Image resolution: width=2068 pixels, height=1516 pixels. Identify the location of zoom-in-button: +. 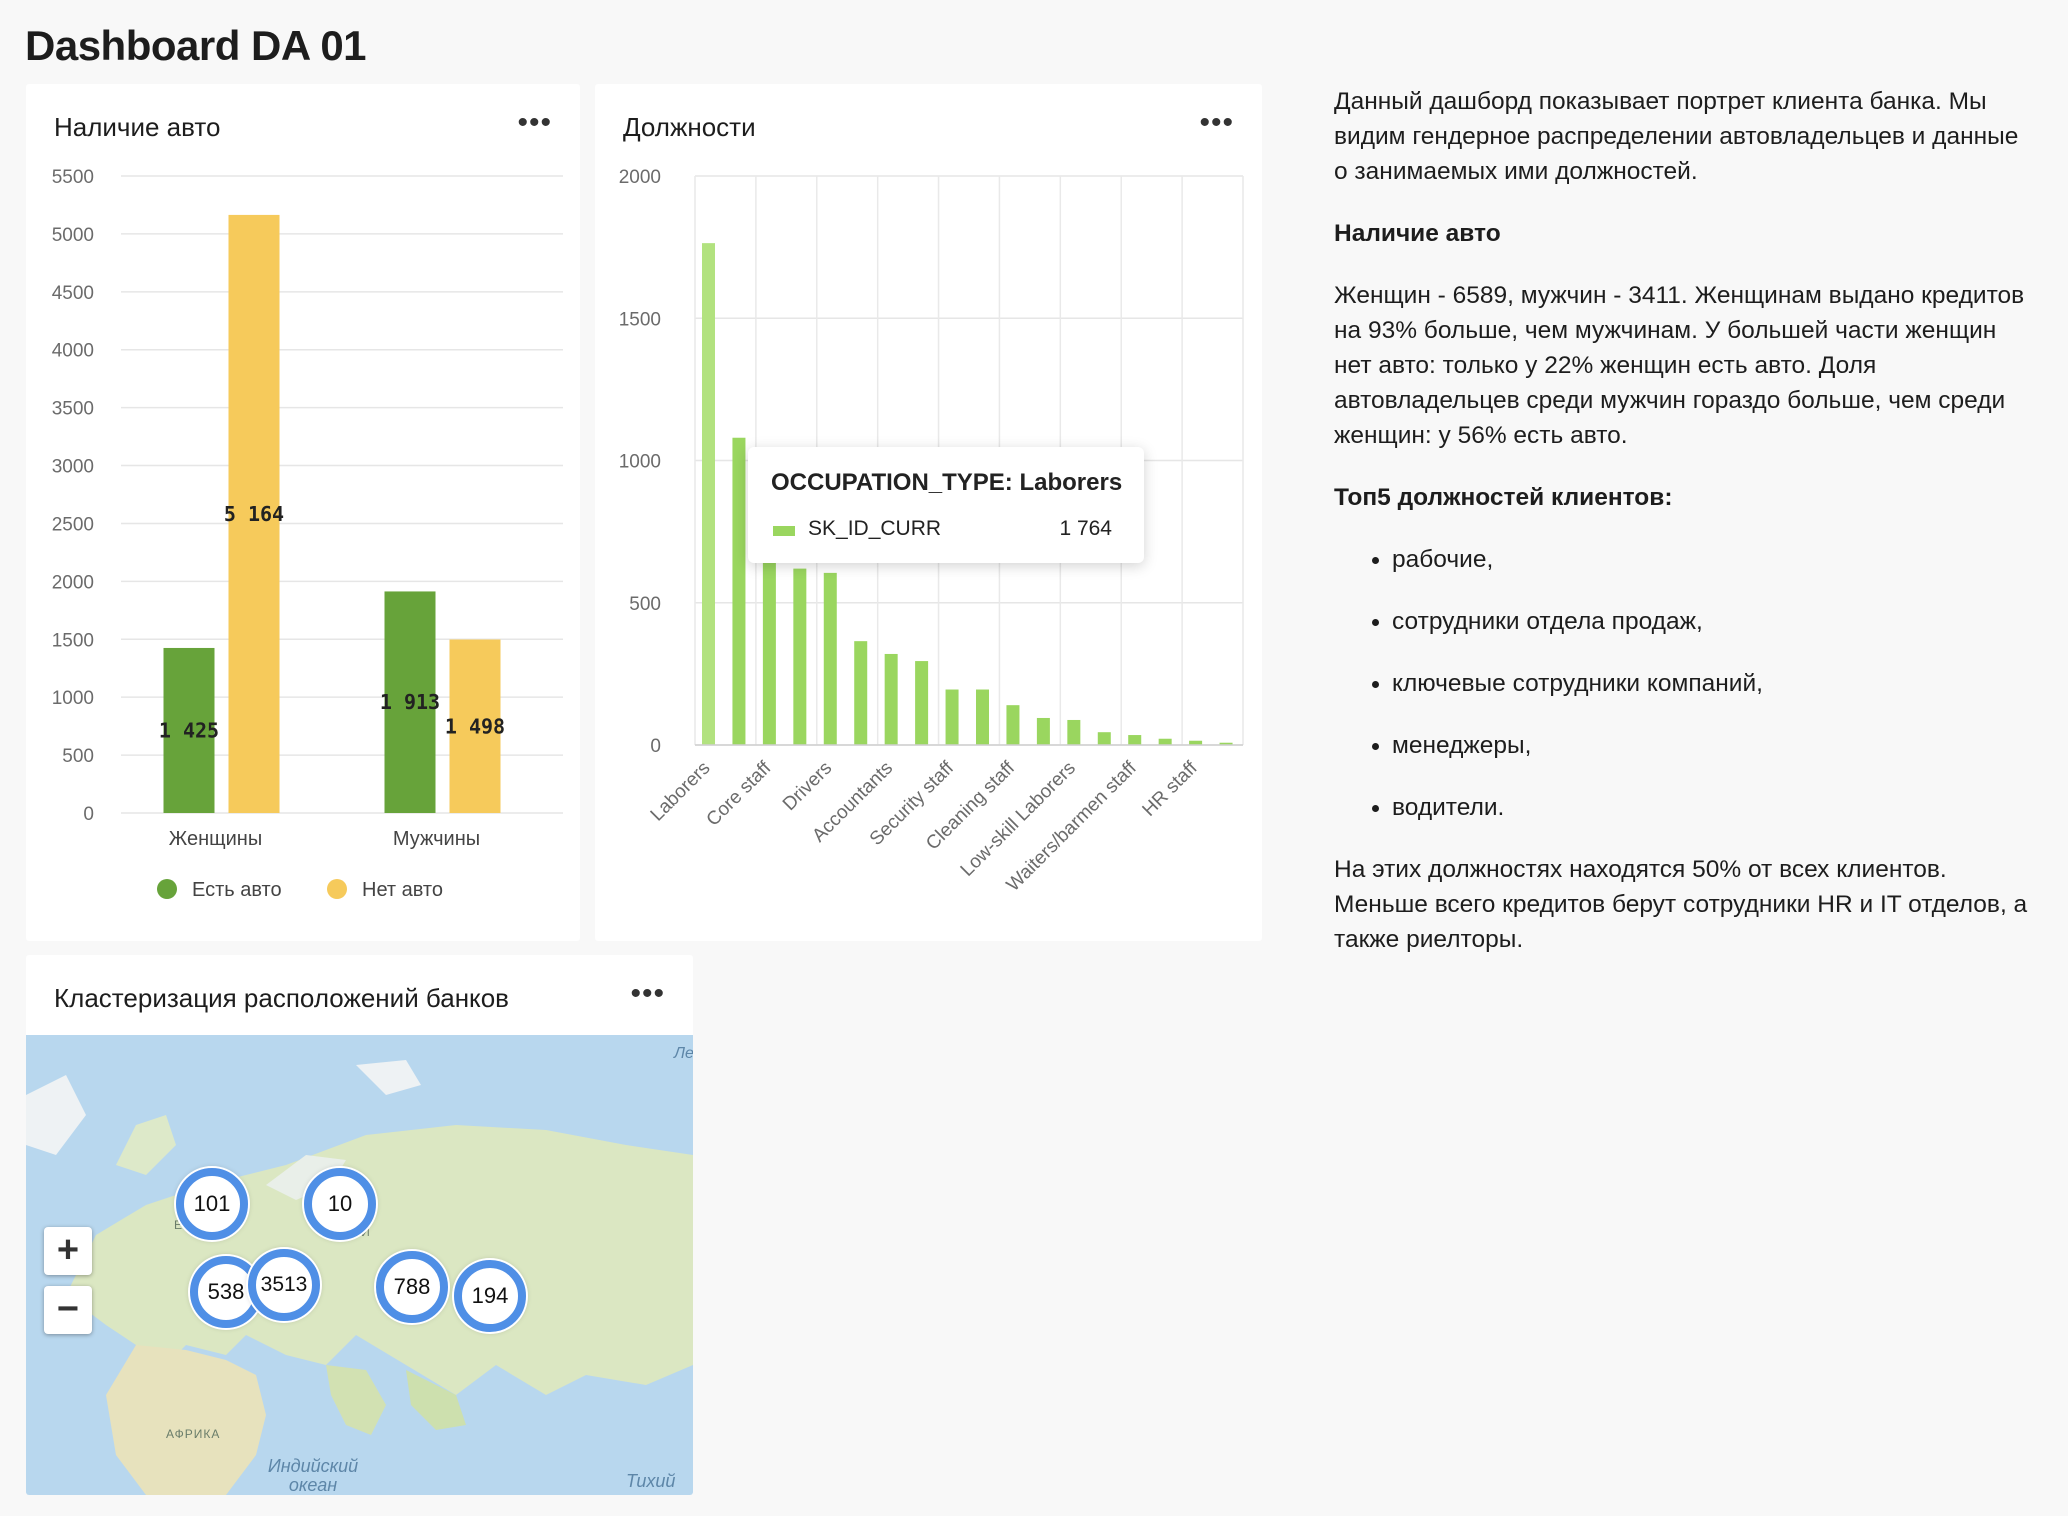
(68, 1251).